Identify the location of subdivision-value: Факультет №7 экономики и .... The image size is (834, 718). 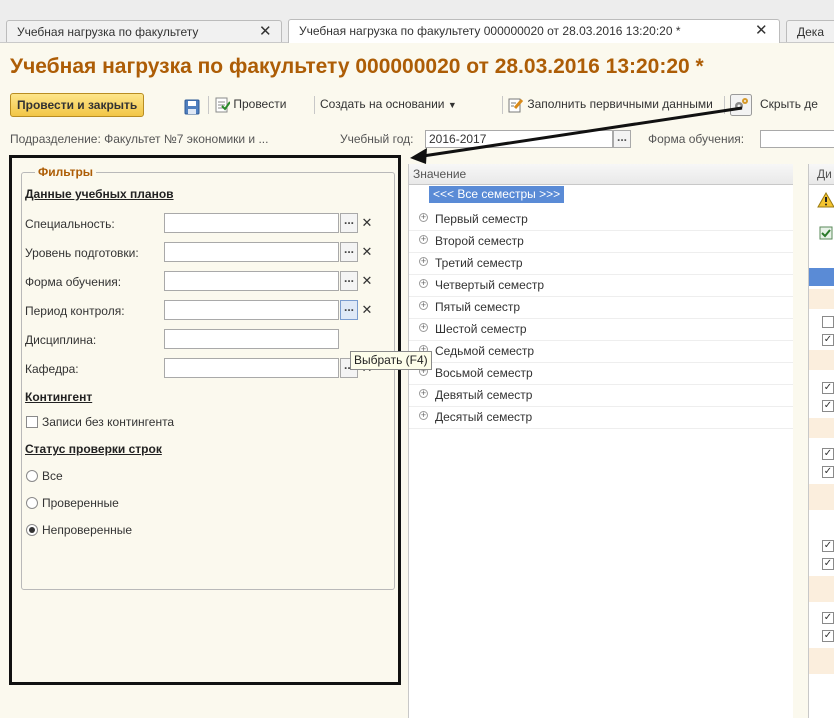
(186, 139).